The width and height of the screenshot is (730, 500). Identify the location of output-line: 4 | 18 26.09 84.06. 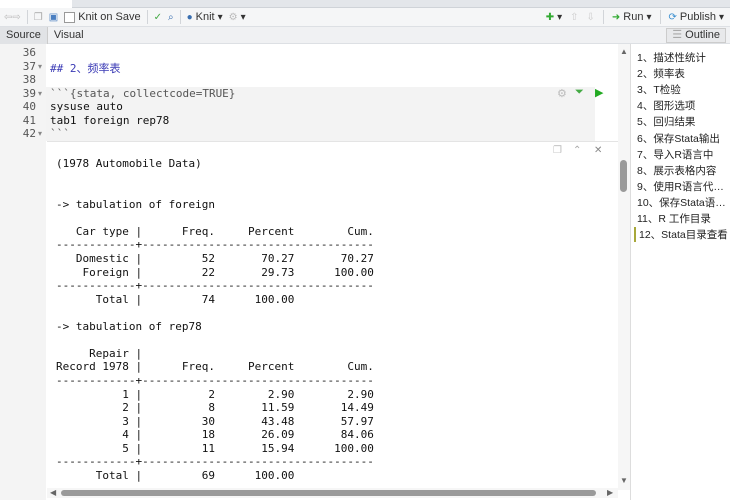
(215, 435).